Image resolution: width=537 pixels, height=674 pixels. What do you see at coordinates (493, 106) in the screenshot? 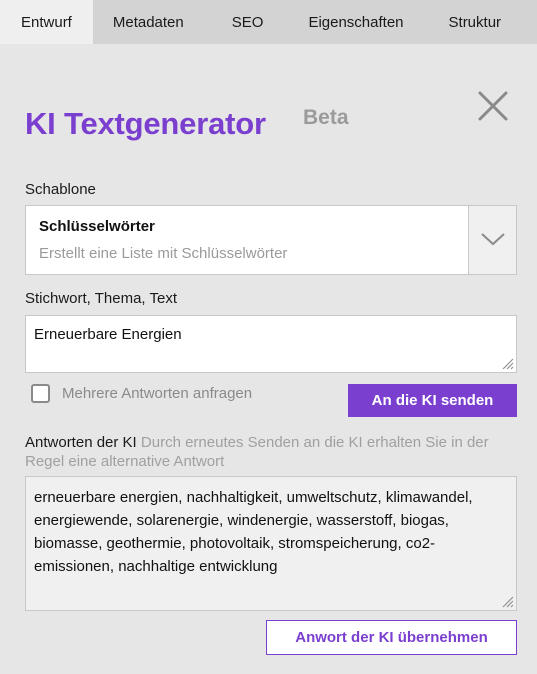
I see `close-icon` at bounding box center [493, 106].